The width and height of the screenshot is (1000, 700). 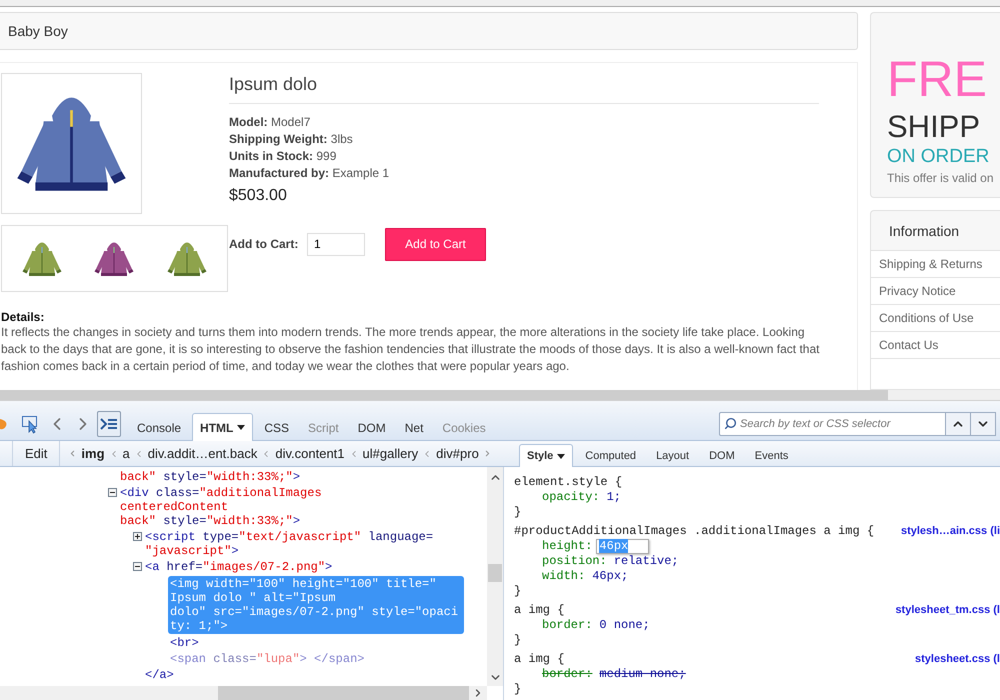 What do you see at coordinates (937, 79) in the screenshot?
I see `promo-headline: FRE` at bounding box center [937, 79].